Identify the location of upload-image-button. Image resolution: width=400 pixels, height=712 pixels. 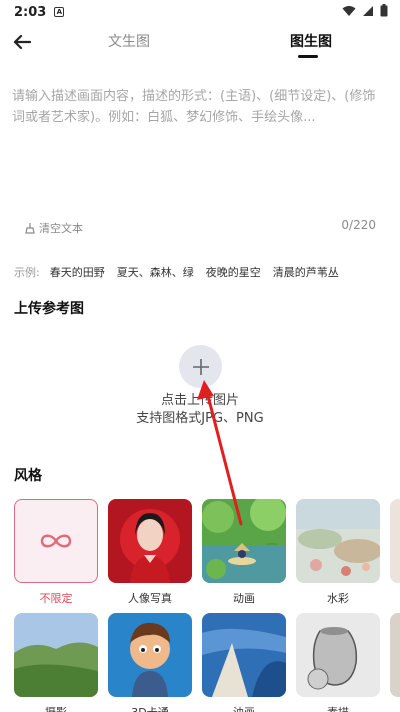
(200, 366).